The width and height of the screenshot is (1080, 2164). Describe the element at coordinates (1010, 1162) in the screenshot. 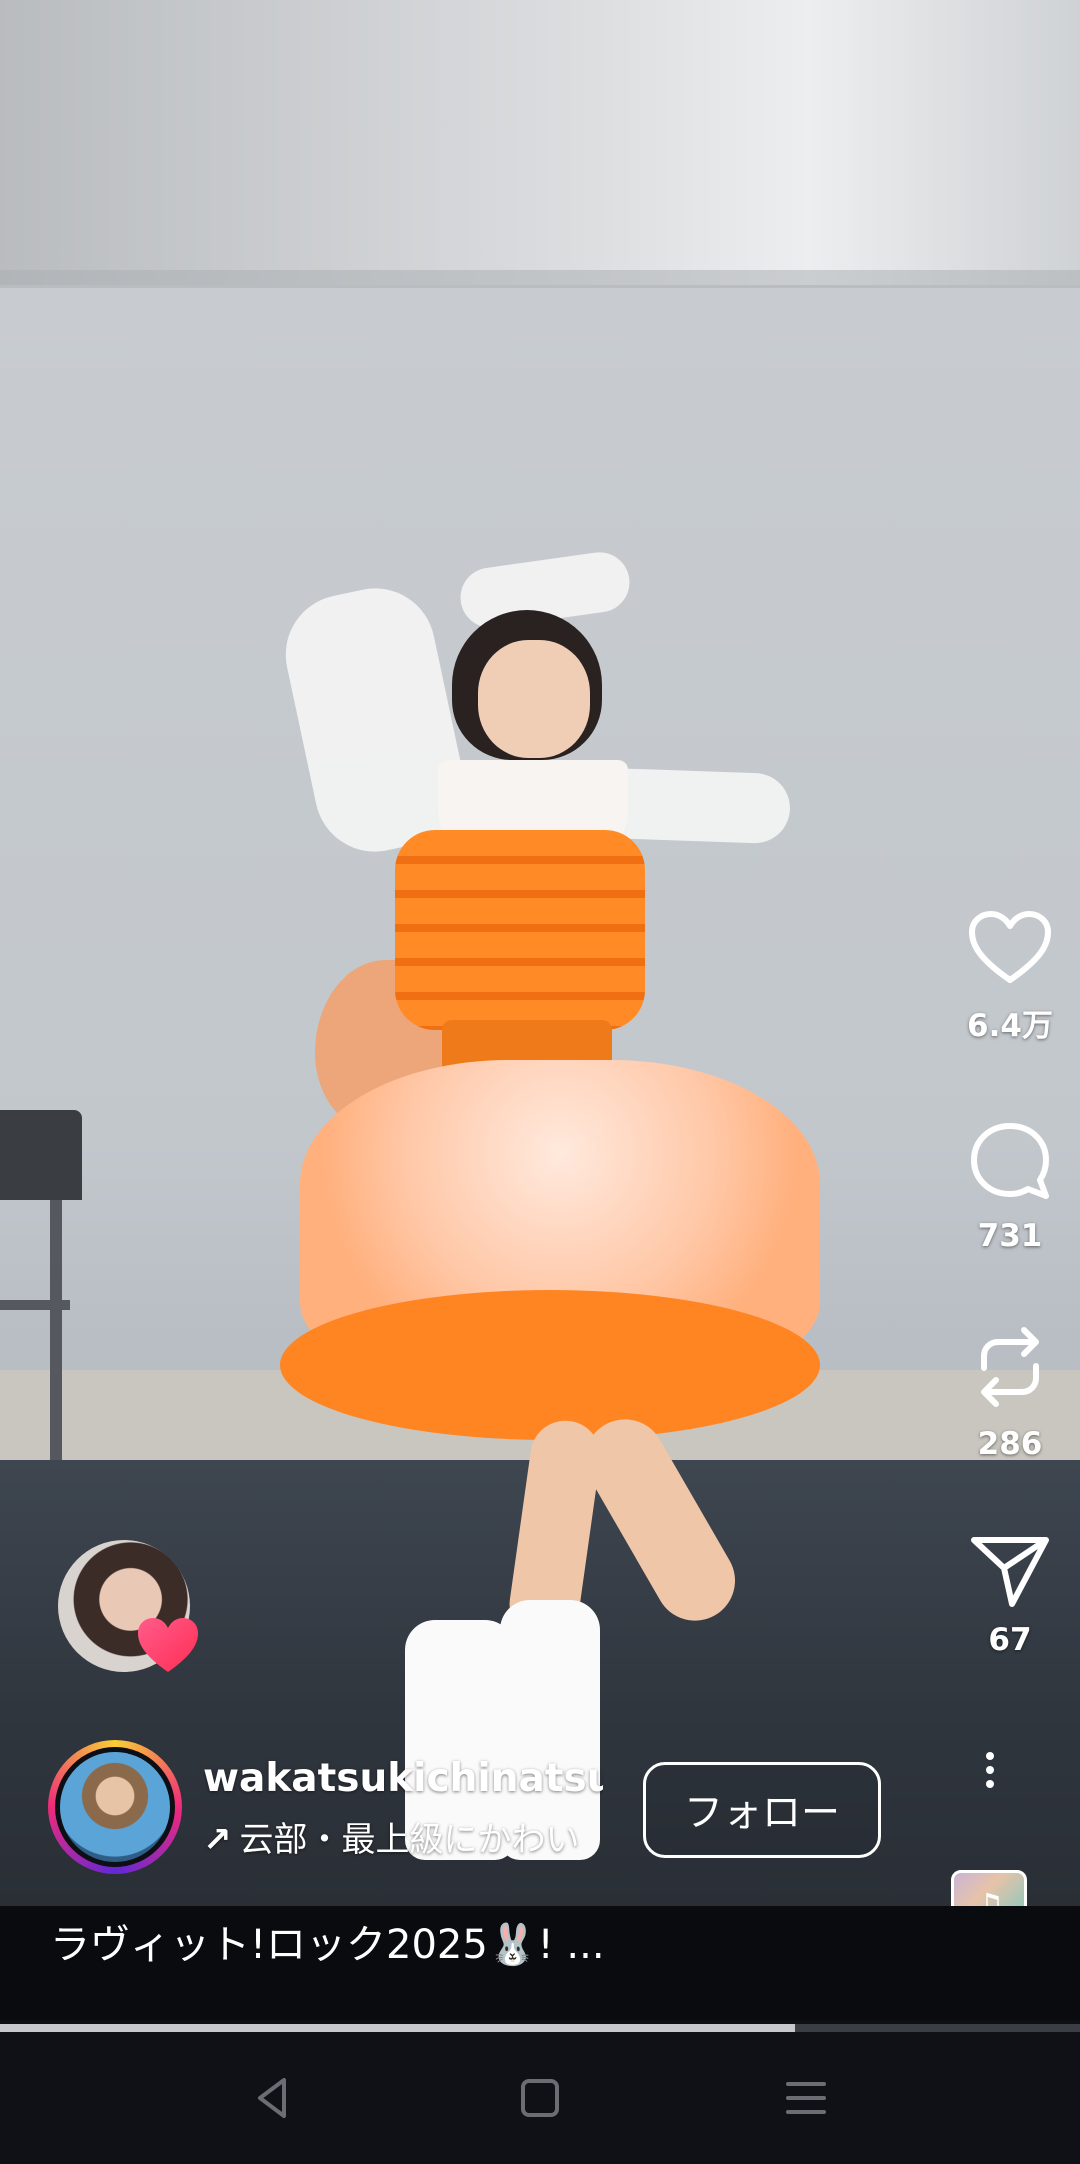

I see `comment-bubble-icon` at that location.